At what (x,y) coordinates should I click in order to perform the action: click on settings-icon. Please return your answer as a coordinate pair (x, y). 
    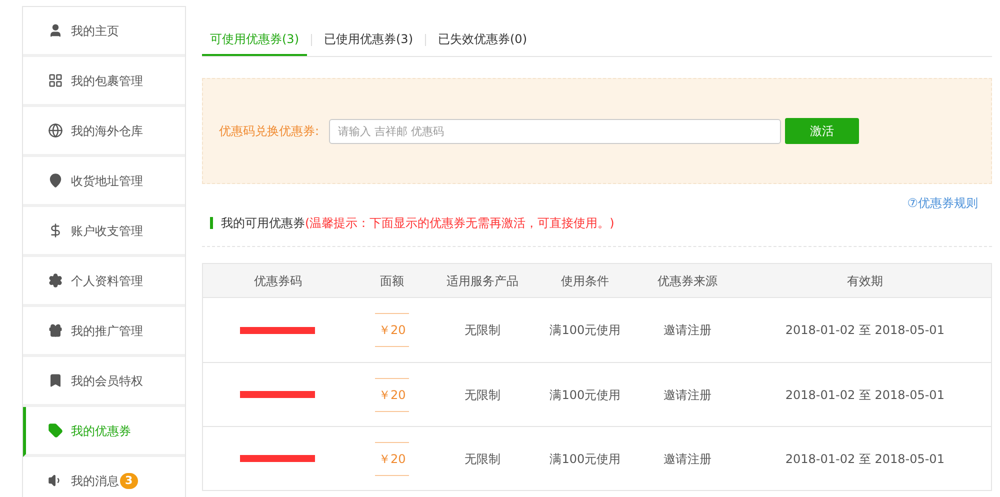
    Looking at the image, I should click on (55, 280).